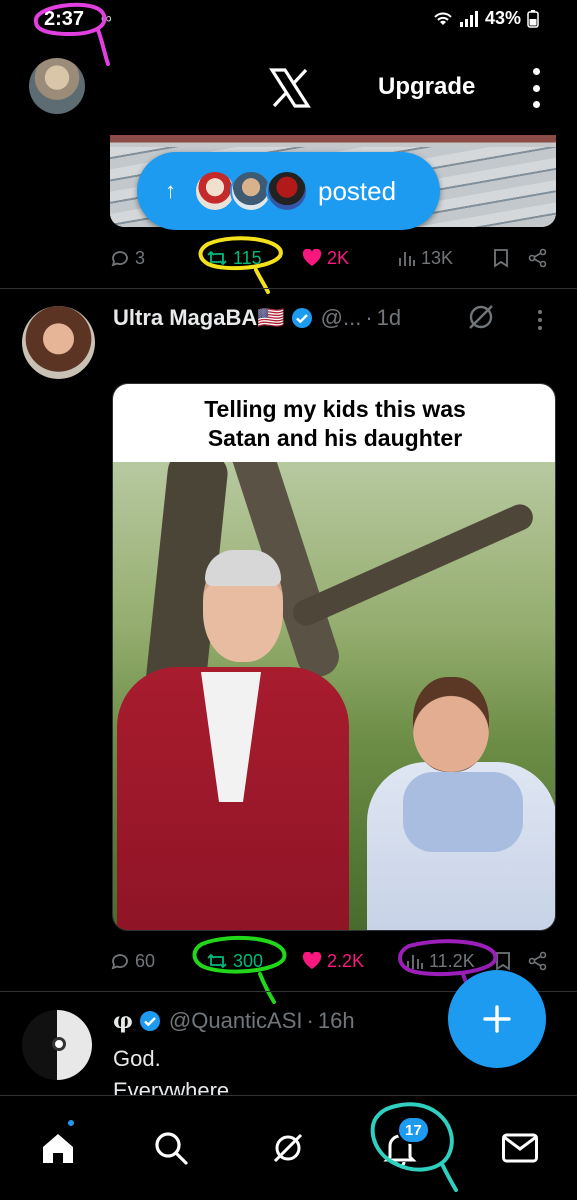  Describe the element at coordinates (407, 259) in the screenshot. I see `views-icon` at that location.